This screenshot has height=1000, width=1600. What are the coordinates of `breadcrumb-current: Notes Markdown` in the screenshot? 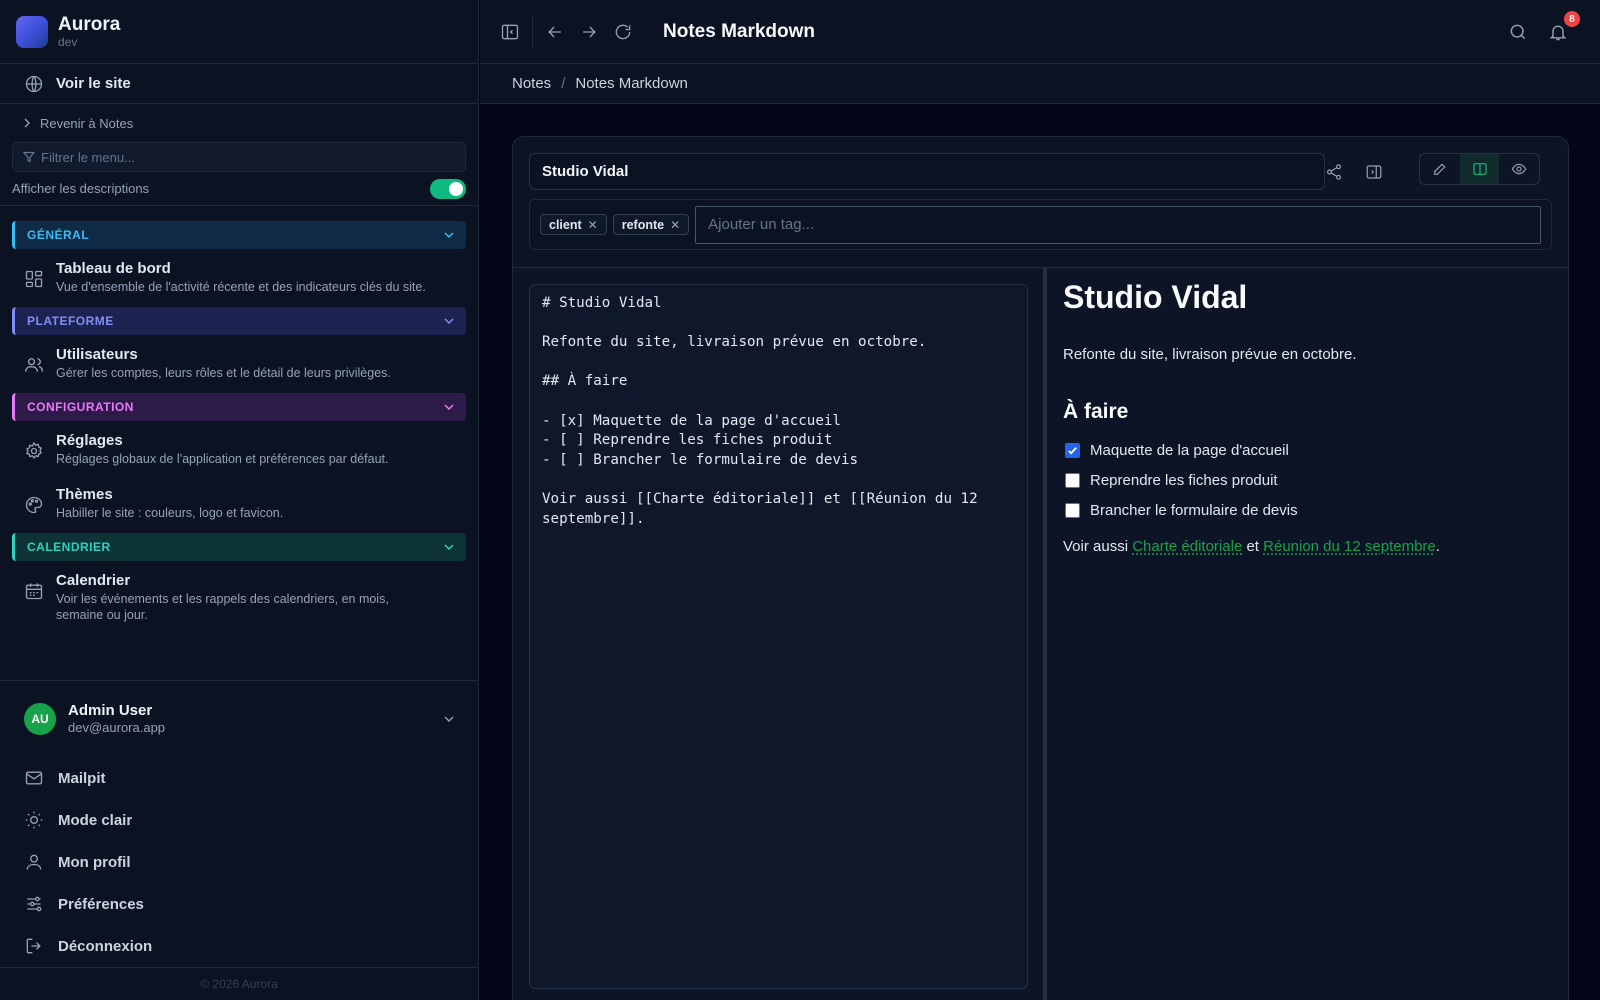 It's located at (631, 83).